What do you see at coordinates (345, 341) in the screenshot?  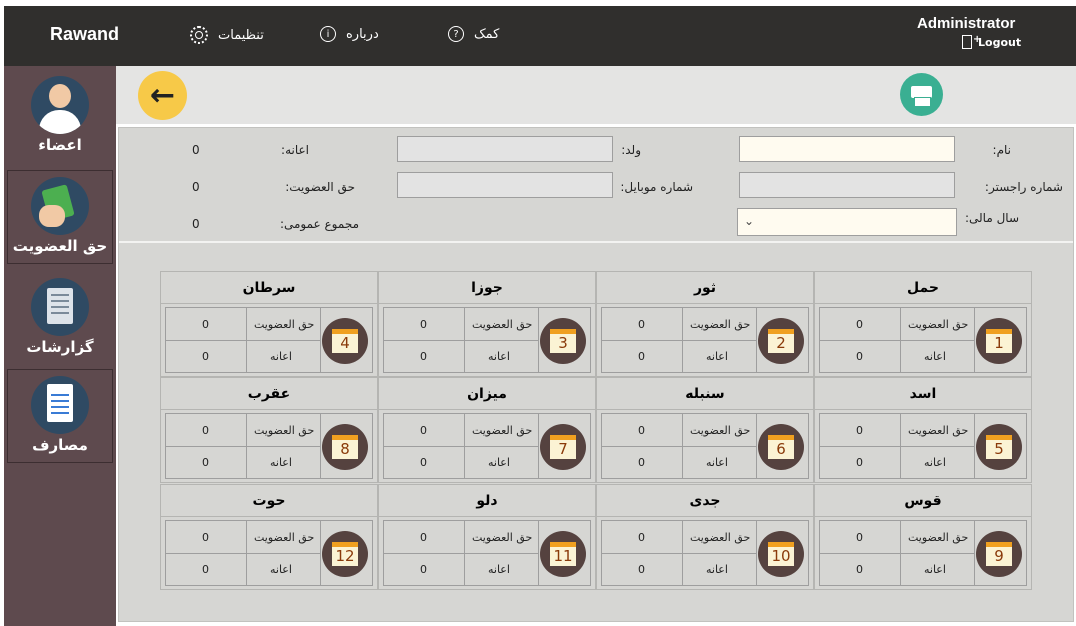 I see `calendar-icon: 4` at bounding box center [345, 341].